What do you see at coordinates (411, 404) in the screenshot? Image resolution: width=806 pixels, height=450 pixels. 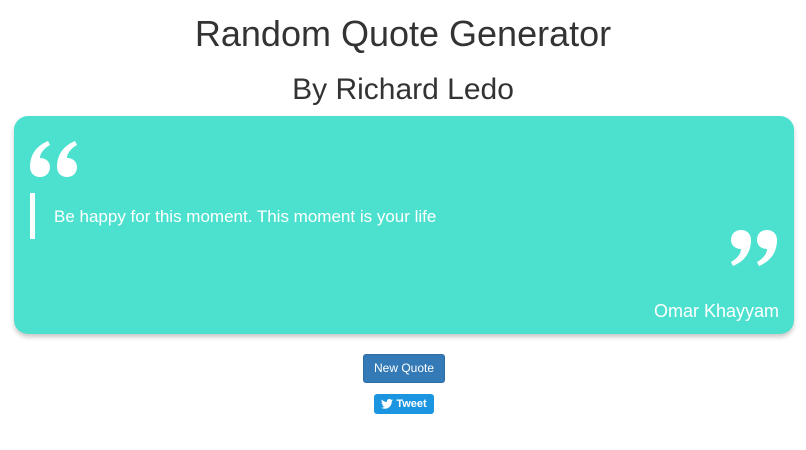 I see `tweet-label: Tweet` at bounding box center [411, 404].